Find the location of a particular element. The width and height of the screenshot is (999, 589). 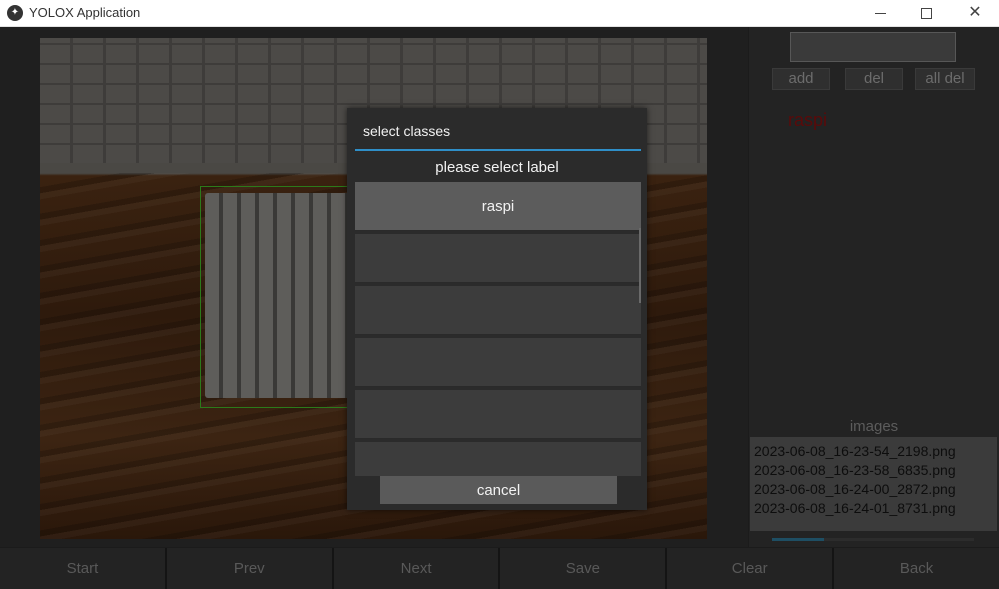

back-button: Back is located at coordinates (916, 568).